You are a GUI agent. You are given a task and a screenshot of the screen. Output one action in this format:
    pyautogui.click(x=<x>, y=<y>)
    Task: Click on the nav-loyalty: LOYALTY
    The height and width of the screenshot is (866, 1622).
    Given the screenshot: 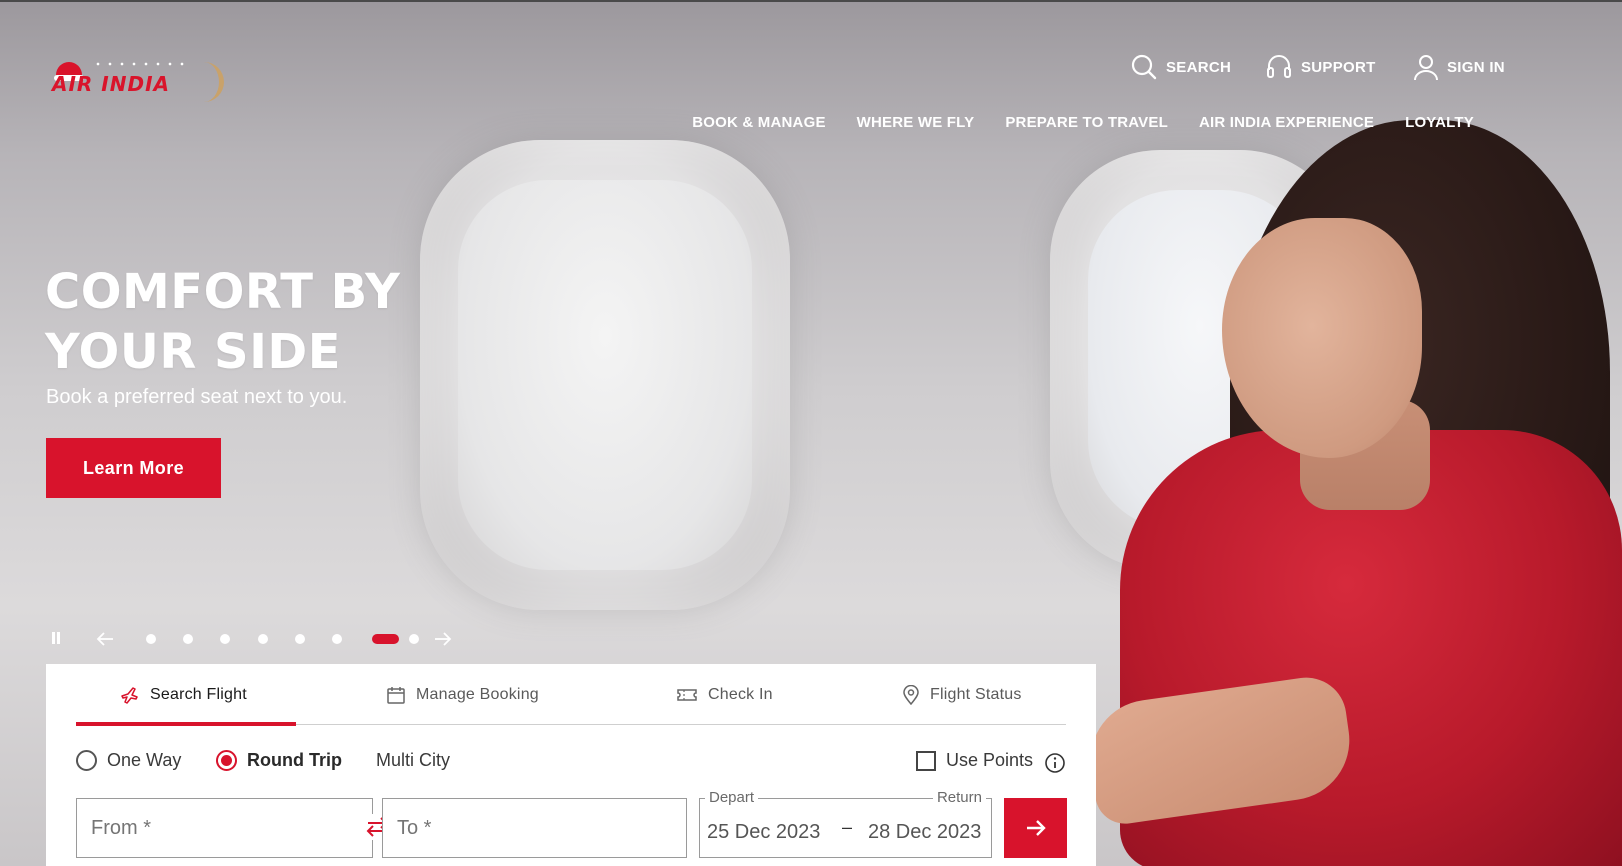 What is the action you would take?
    pyautogui.click(x=1439, y=122)
    